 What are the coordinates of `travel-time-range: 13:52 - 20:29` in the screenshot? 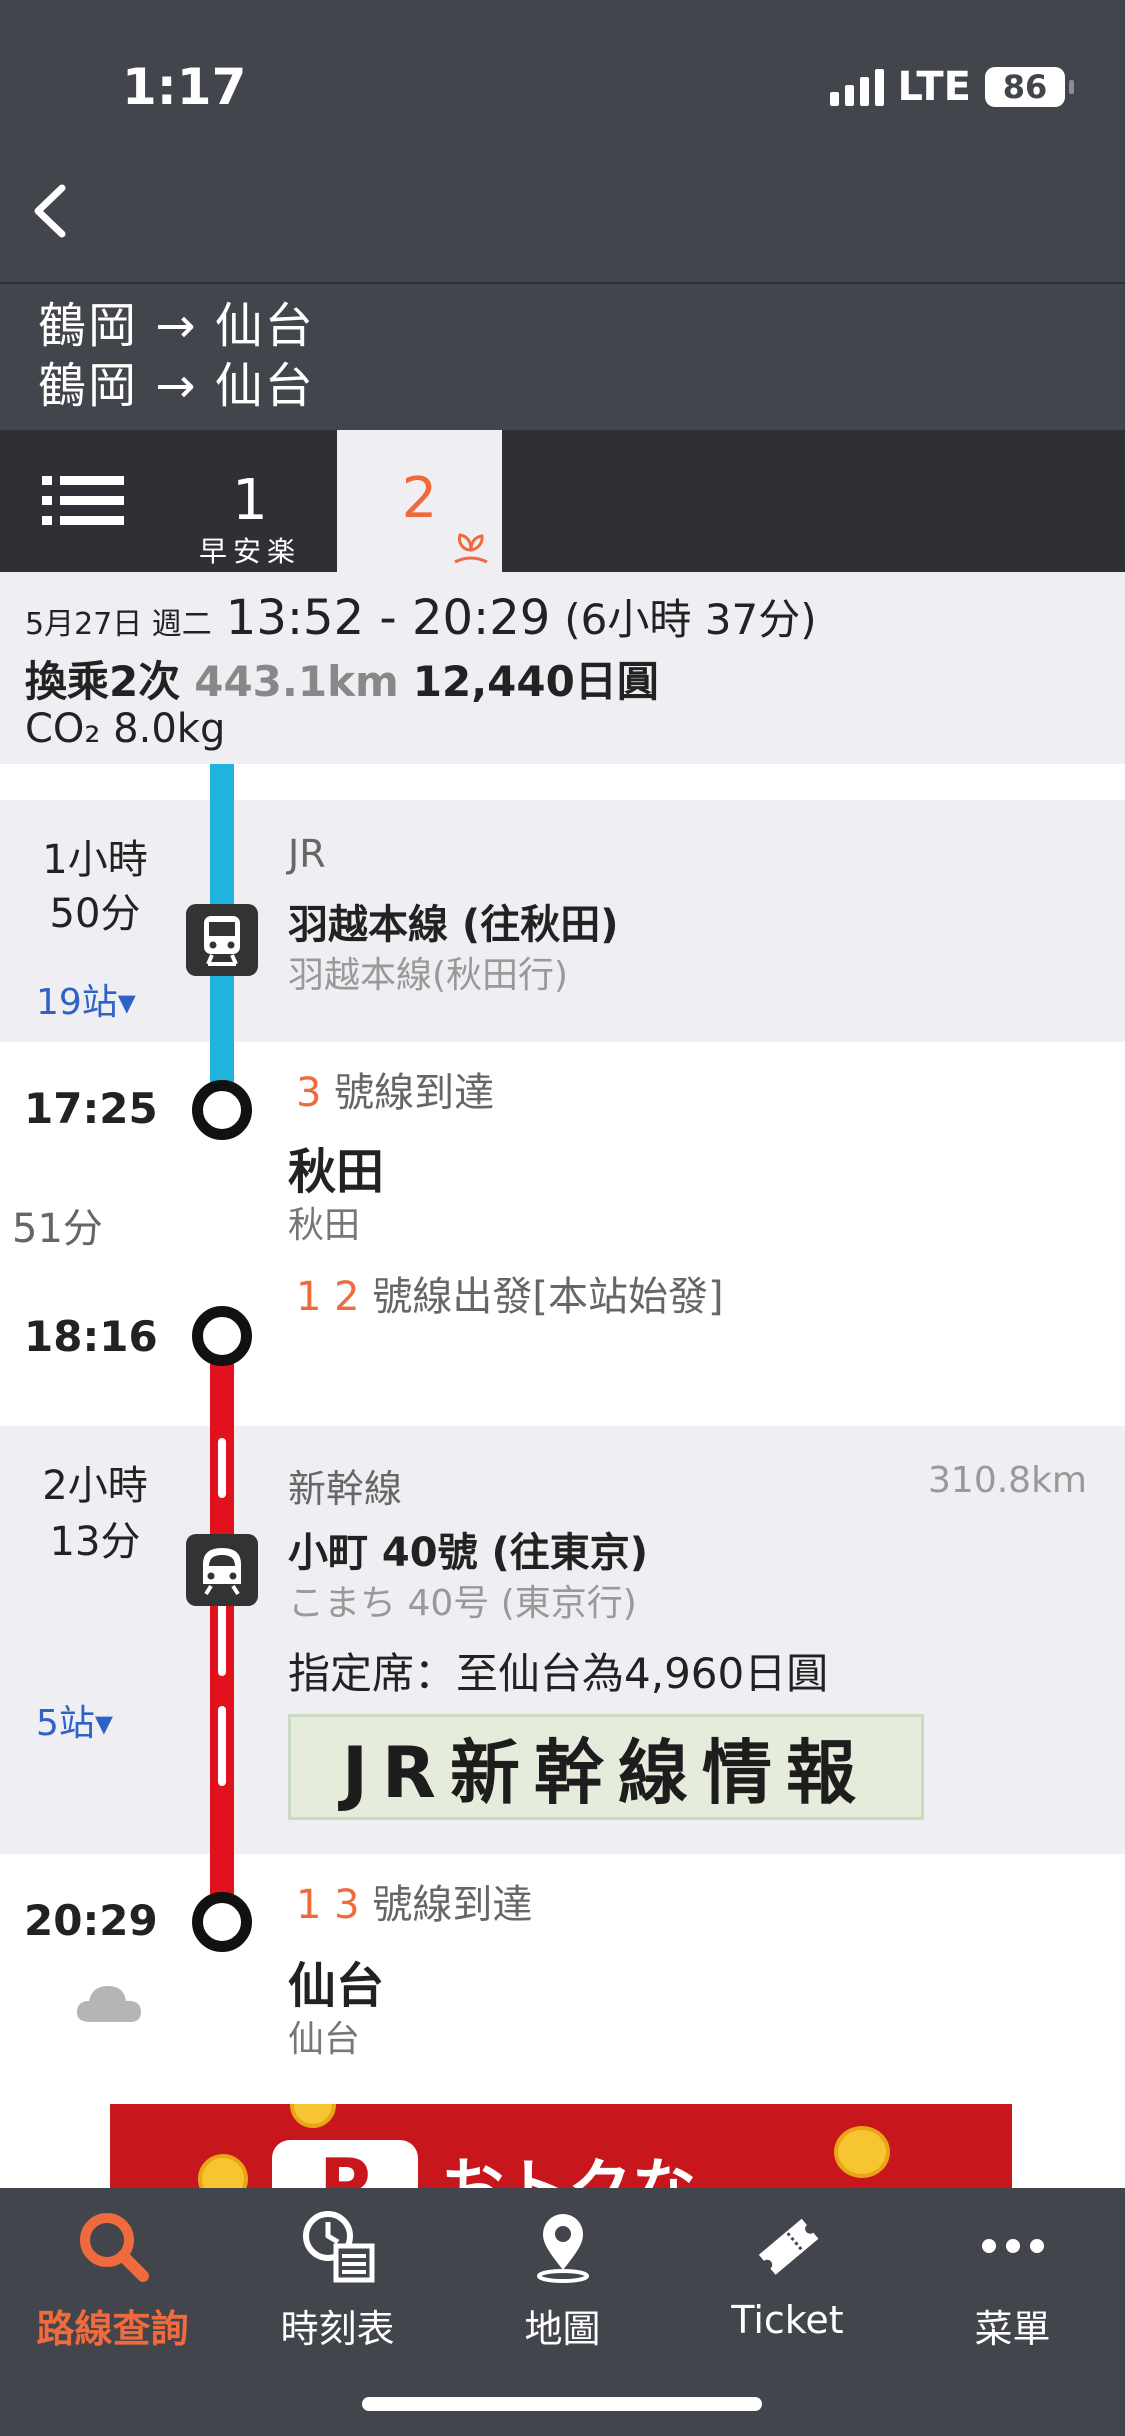 It's located at (388, 618).